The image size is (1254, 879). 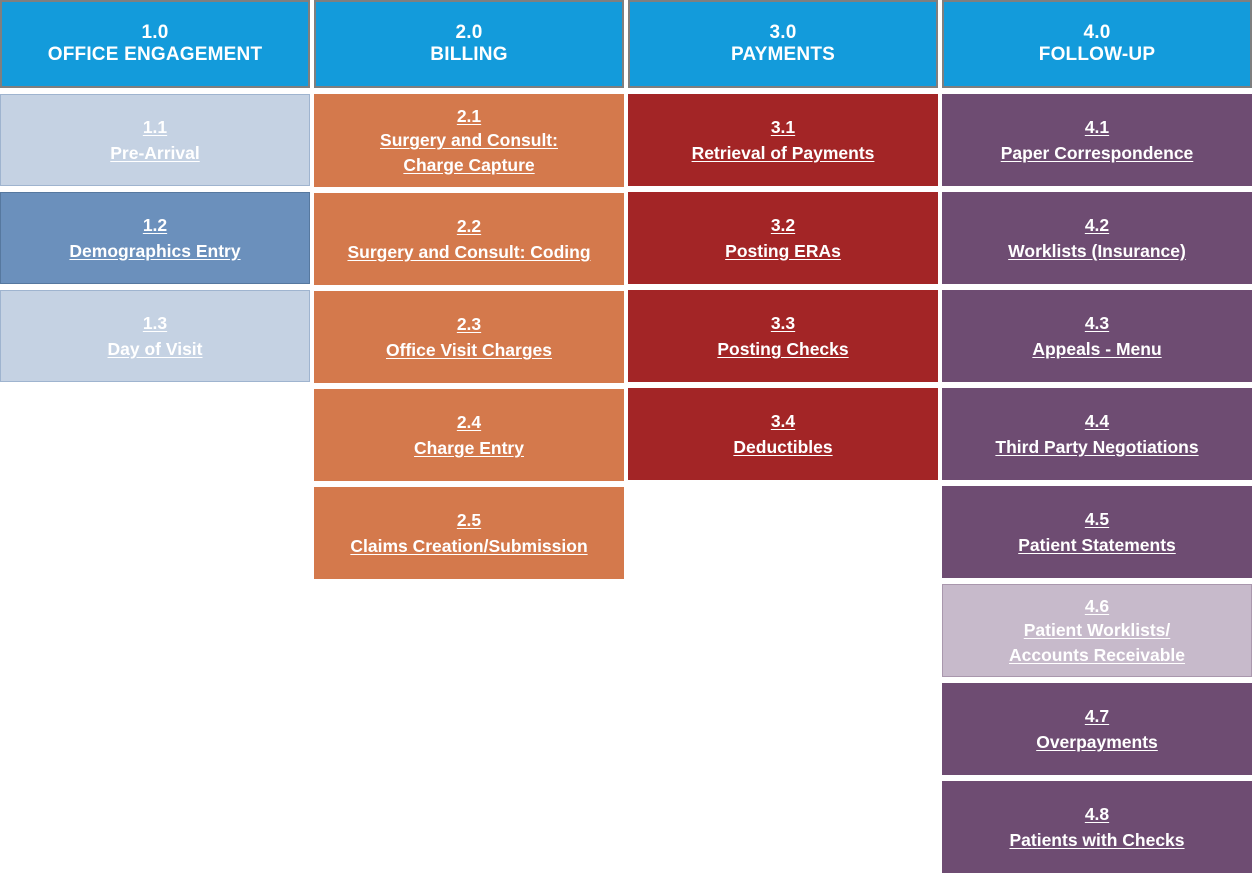 I want to click on step-card-1-1: 1.1 Pre-Arrival, so click(x=155, y=140).